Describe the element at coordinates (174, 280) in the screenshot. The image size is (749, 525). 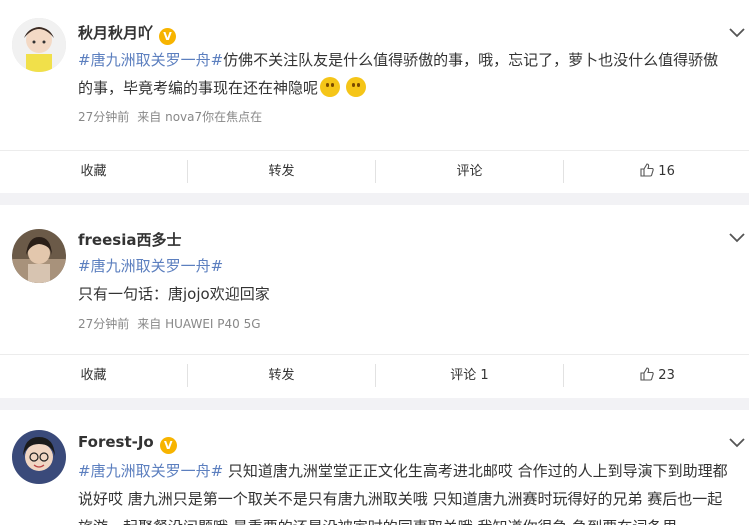
I see `post-text: #唐九洲取关罗一舟# 只有一句话：唐jojo欢迎回家` at that location.